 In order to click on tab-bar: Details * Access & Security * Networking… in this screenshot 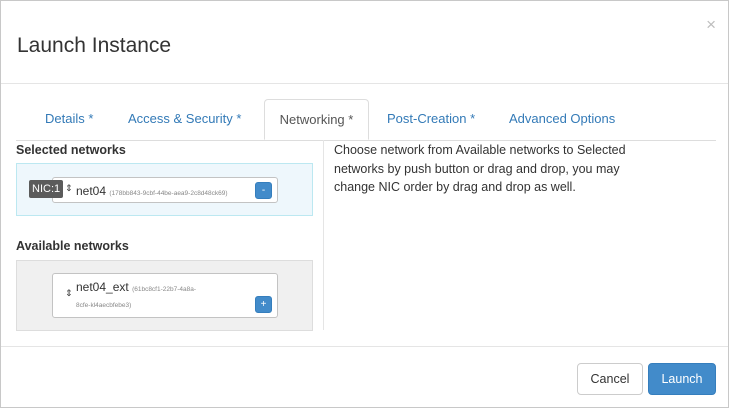, I will do `click(366, 120)`.